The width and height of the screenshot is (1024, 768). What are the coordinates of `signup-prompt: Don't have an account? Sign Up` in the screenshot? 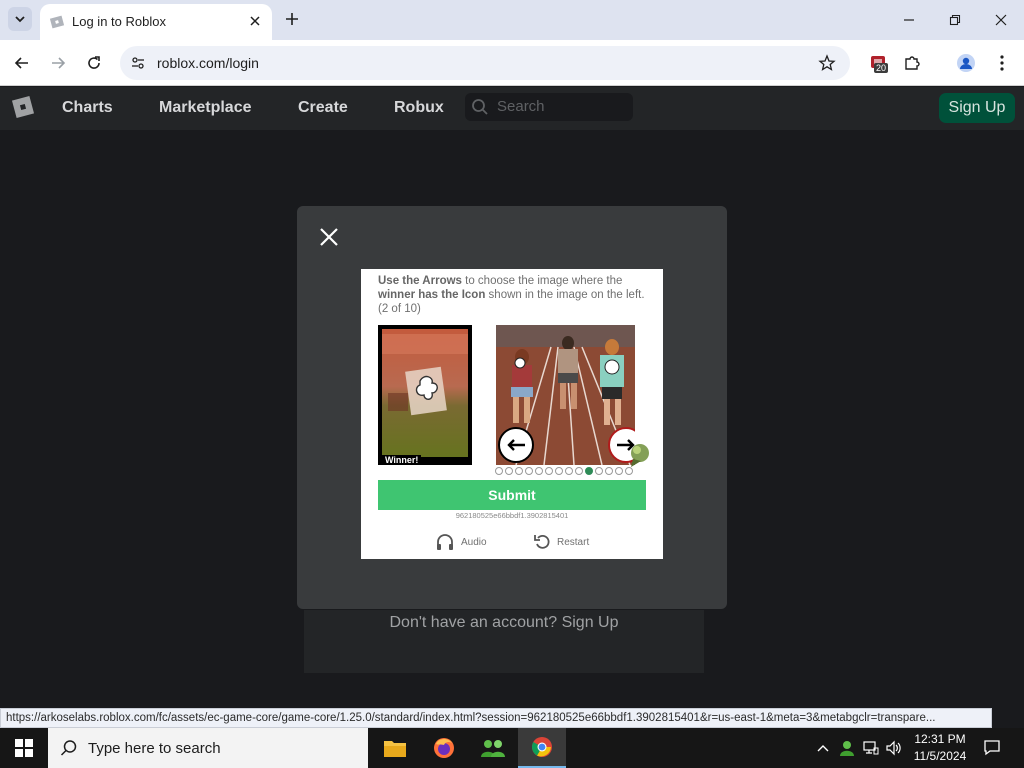 It's located at (504, 623).